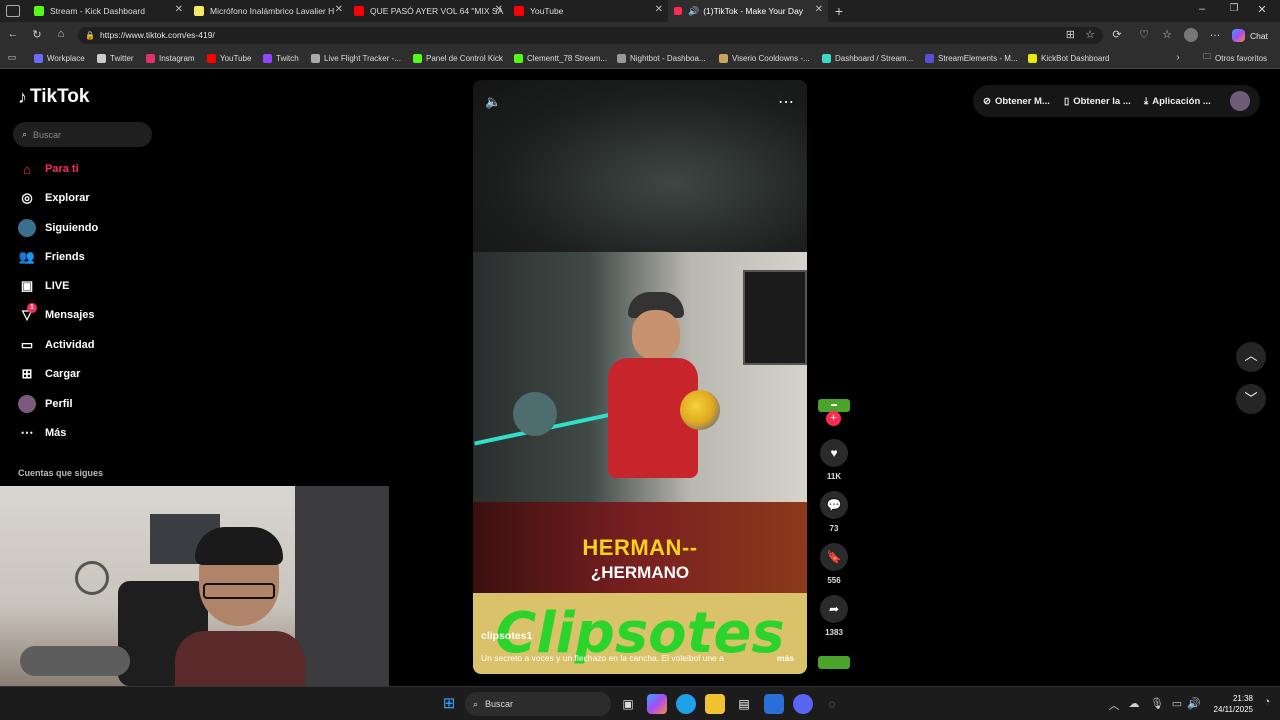 The image size is (1280, 720). What do you see at coordinates (1178, 57) in the screenshot?
I see `chevron-right-icon: ›` at bounding box center [1178, 57].